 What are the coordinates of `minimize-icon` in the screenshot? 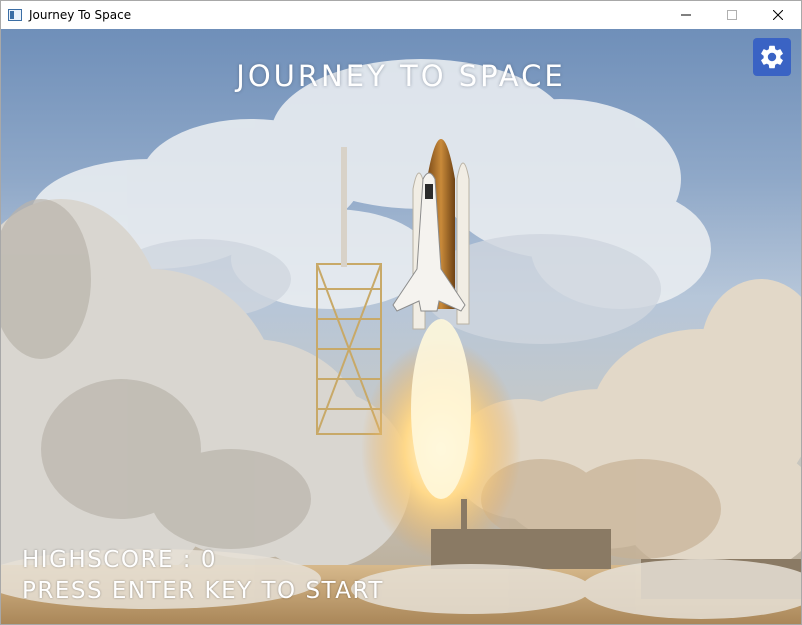 It's located at (686, 15).